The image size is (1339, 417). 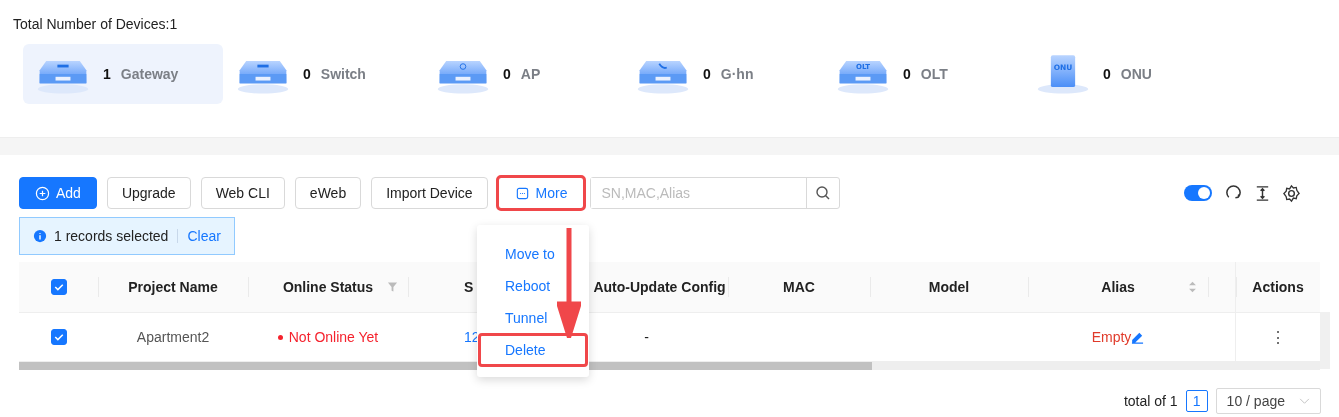 What do you see at coordinates (533, 350) in the screenshot?
I see `menu-item: Delete` at bounding box center [533, 350].